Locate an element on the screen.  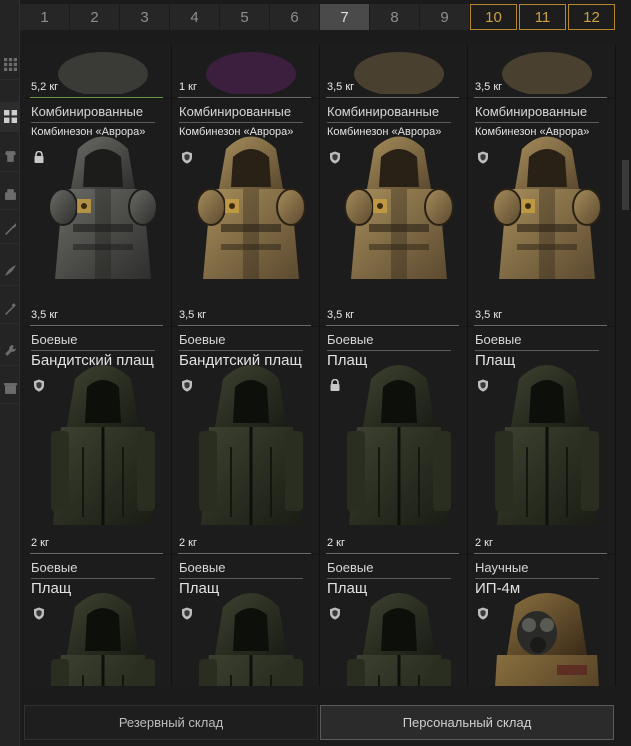
item-slot: 5,2 кг is located at coordinates (98, 71).